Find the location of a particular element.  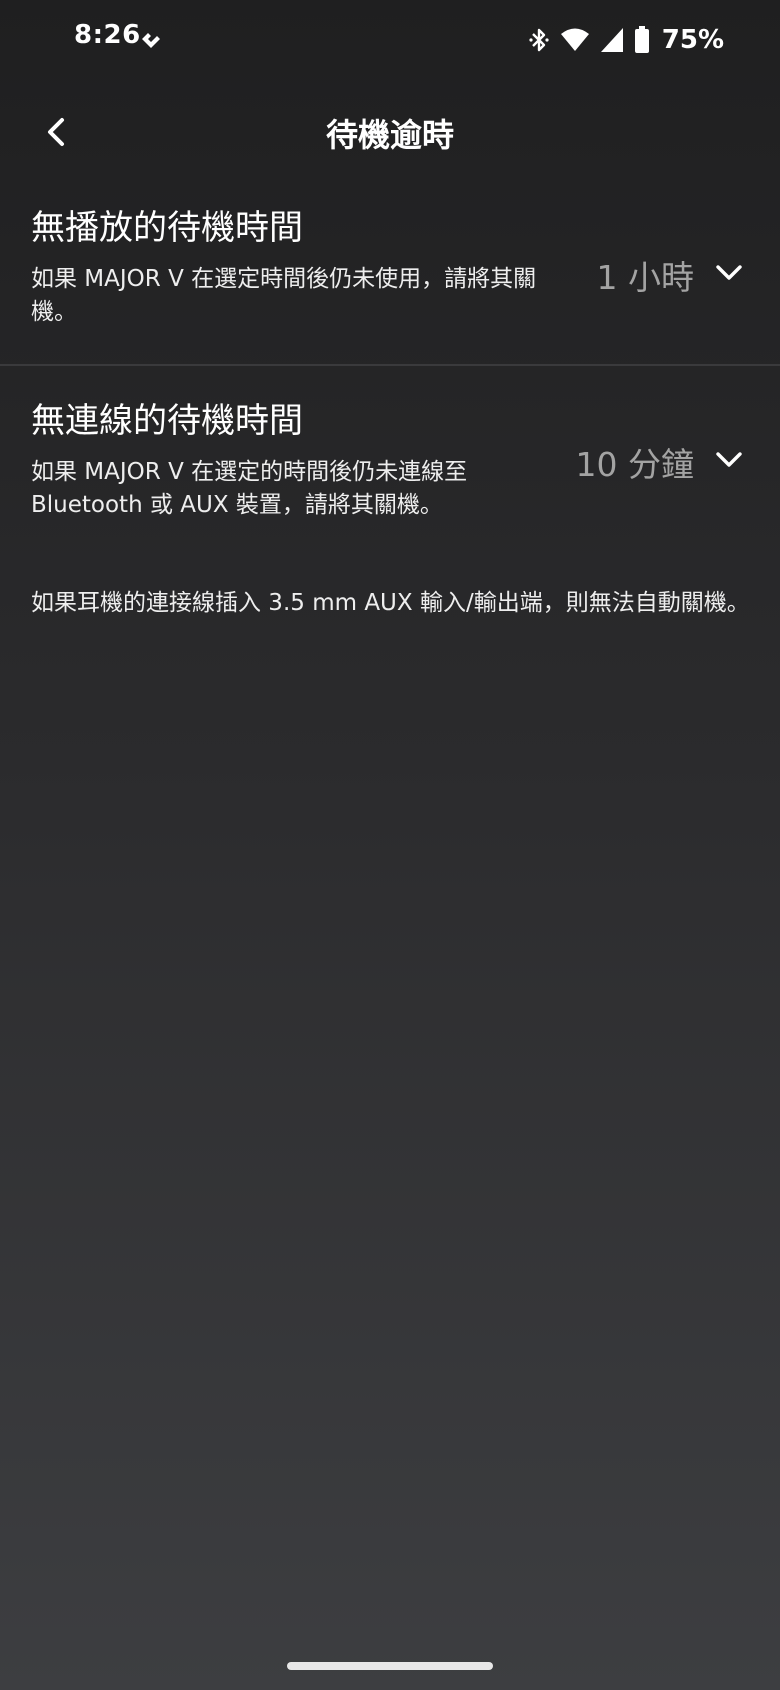

status-bar: 8:26 75% is located at coordinates (390, 40).